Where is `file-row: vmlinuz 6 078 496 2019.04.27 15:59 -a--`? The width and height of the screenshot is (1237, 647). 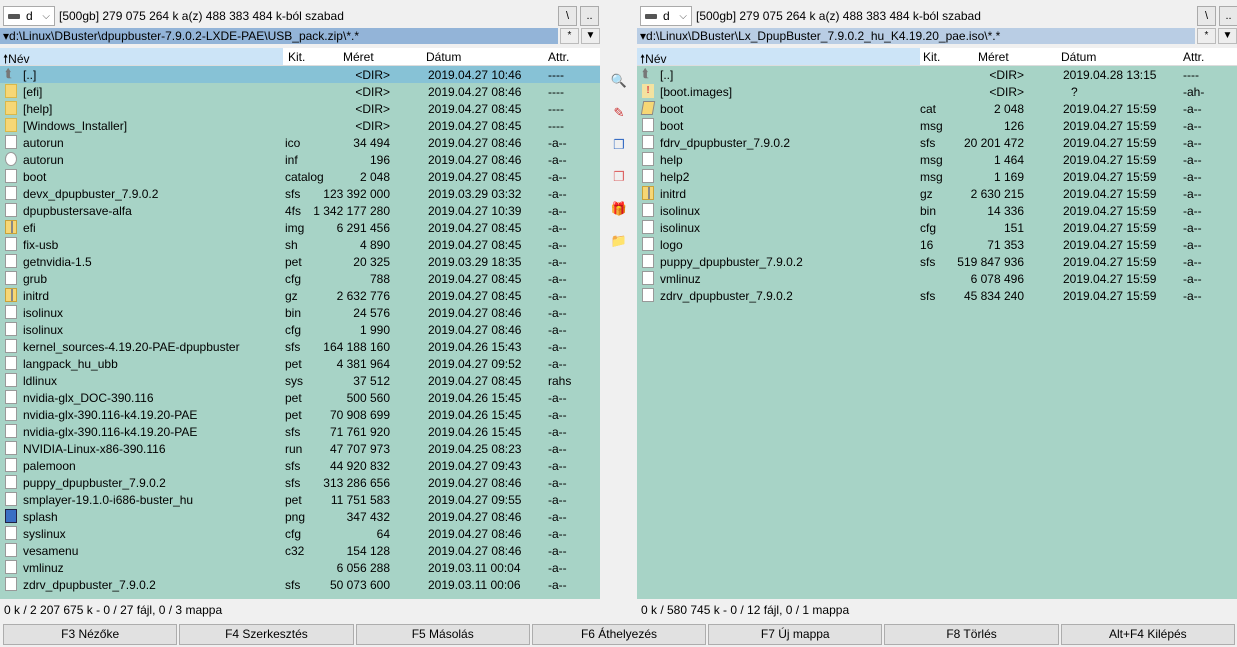
file-row: vmlinuz 6 078 496 2019.04.27 15:59 -a-- is located at coordinates (937, 278).